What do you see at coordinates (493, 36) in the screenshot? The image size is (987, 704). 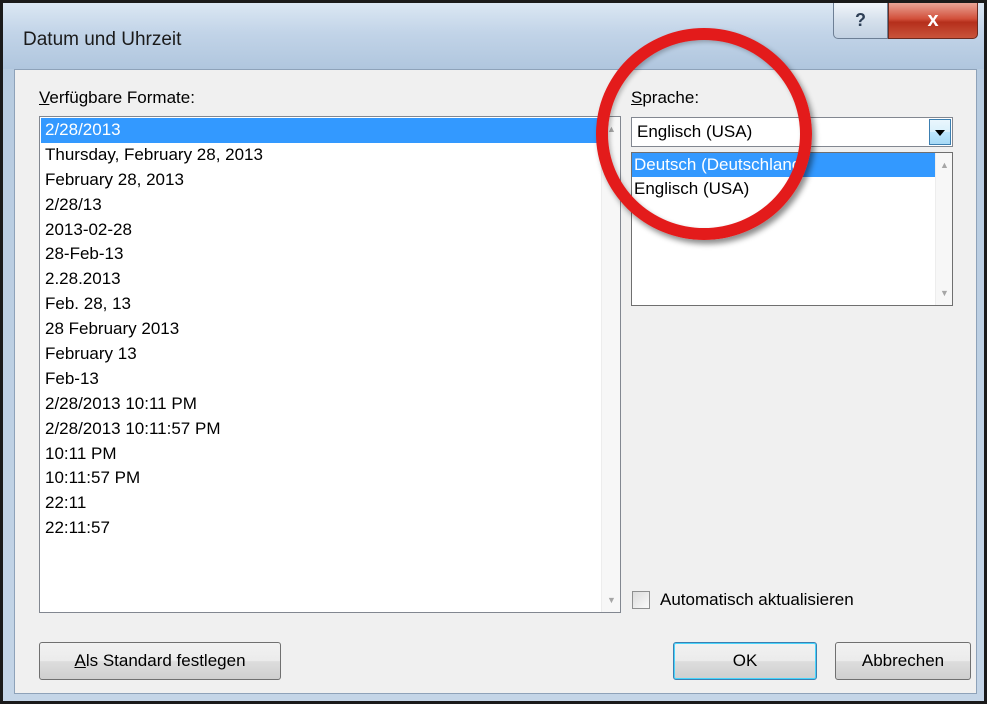 I see `title-bar: Datum und Uhrzeit ? x` at bounding box center [493, 36].